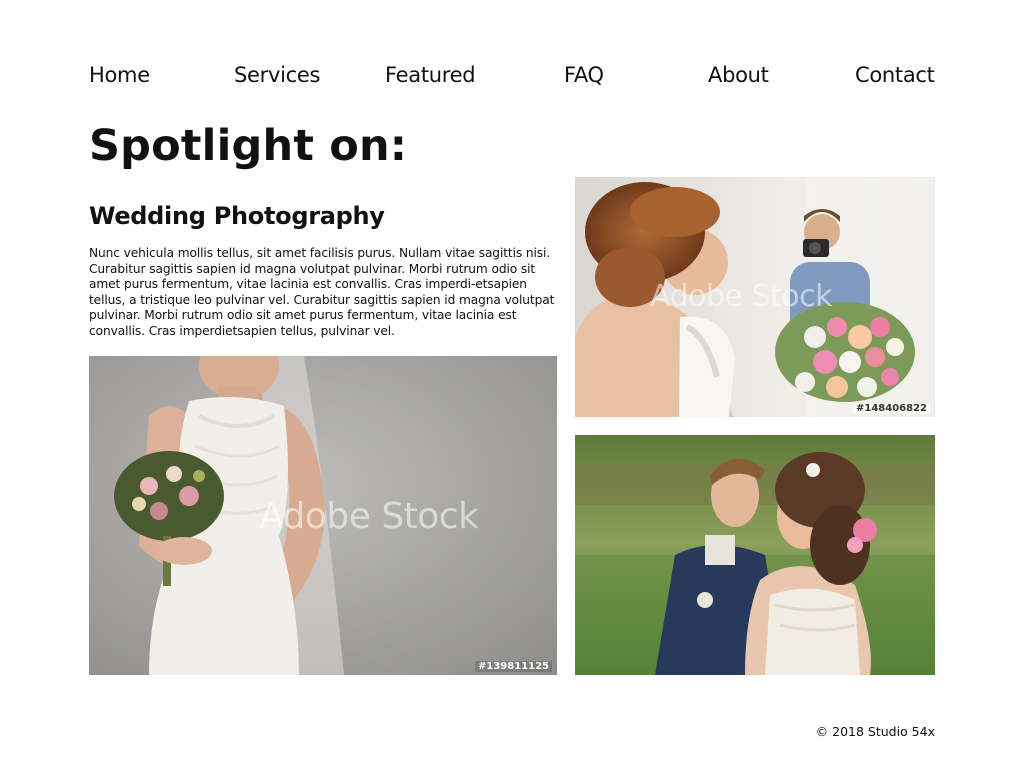 The image size is (1024, 768). I want to click on photo-stock-id: #148406822, so click(891, 408).